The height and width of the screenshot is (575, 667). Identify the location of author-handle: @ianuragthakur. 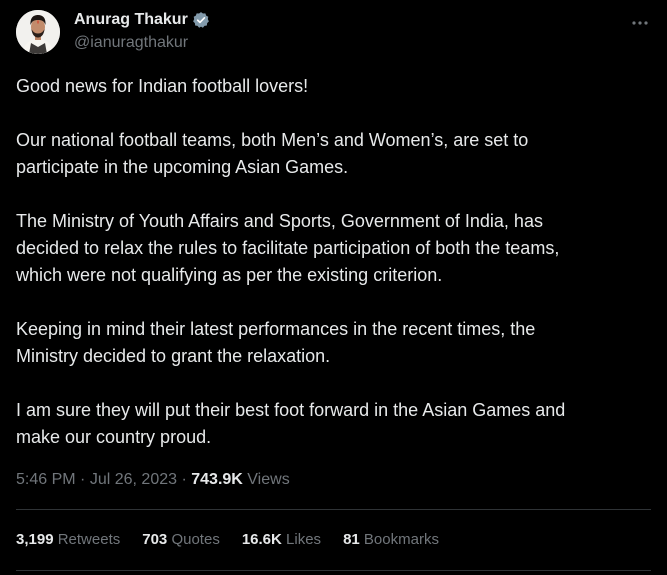
(142, 43).